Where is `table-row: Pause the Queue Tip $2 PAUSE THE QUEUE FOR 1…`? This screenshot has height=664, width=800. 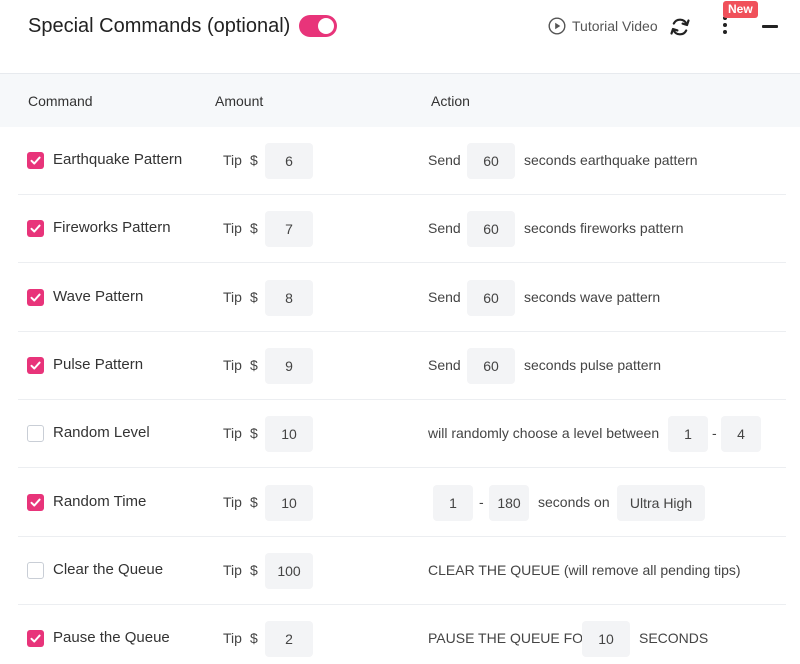
table-row: Pause the Queue Tip $2 PAUSE THE QUEUE FOR 1… is located at coordinates (402, 634).